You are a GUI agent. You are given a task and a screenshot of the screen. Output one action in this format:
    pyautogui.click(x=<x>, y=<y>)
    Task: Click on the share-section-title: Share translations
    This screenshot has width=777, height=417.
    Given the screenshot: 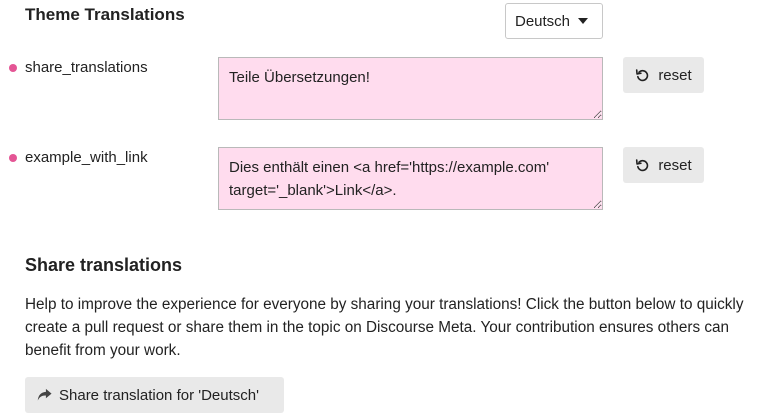 What is the action you would take?
    pyautogui.click(x=104, y=265)
    